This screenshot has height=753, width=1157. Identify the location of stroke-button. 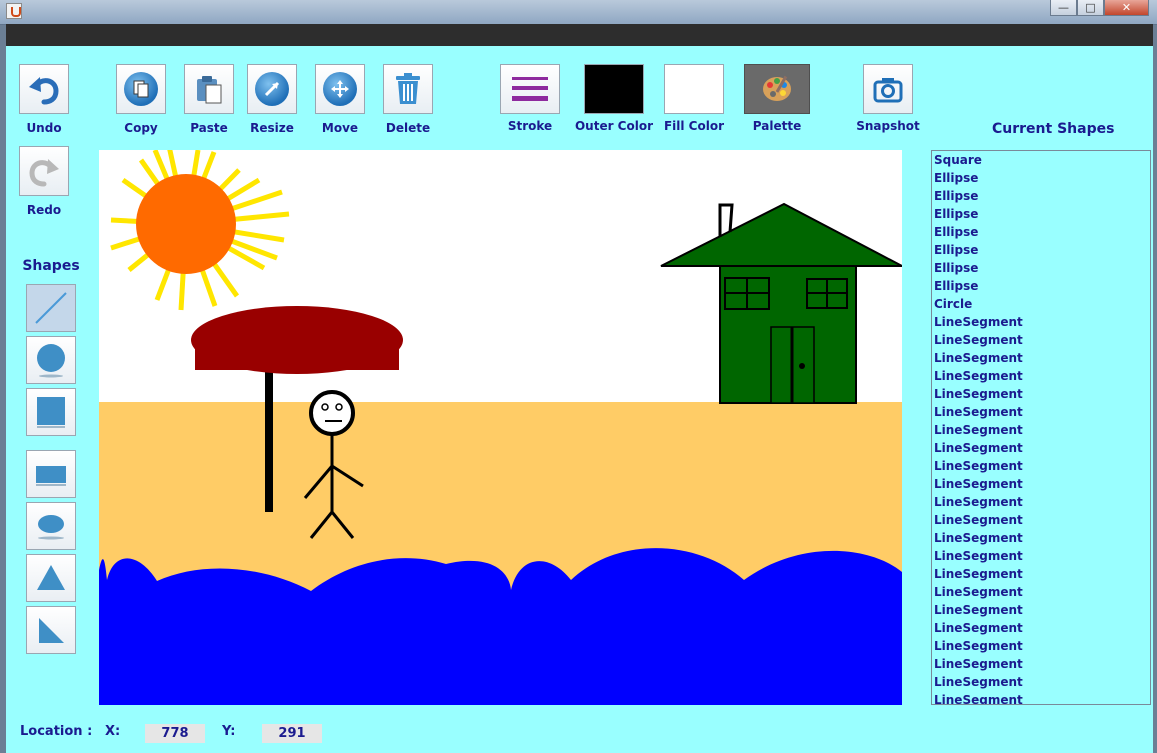
(530, 89).